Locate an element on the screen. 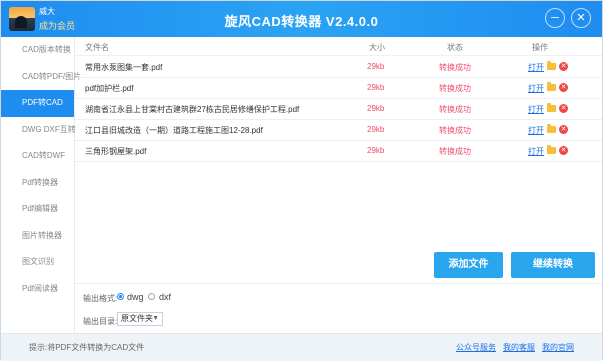 This screenshot has width=603, height=361. minimize-button: ─ is located at coordinates (555, 18).